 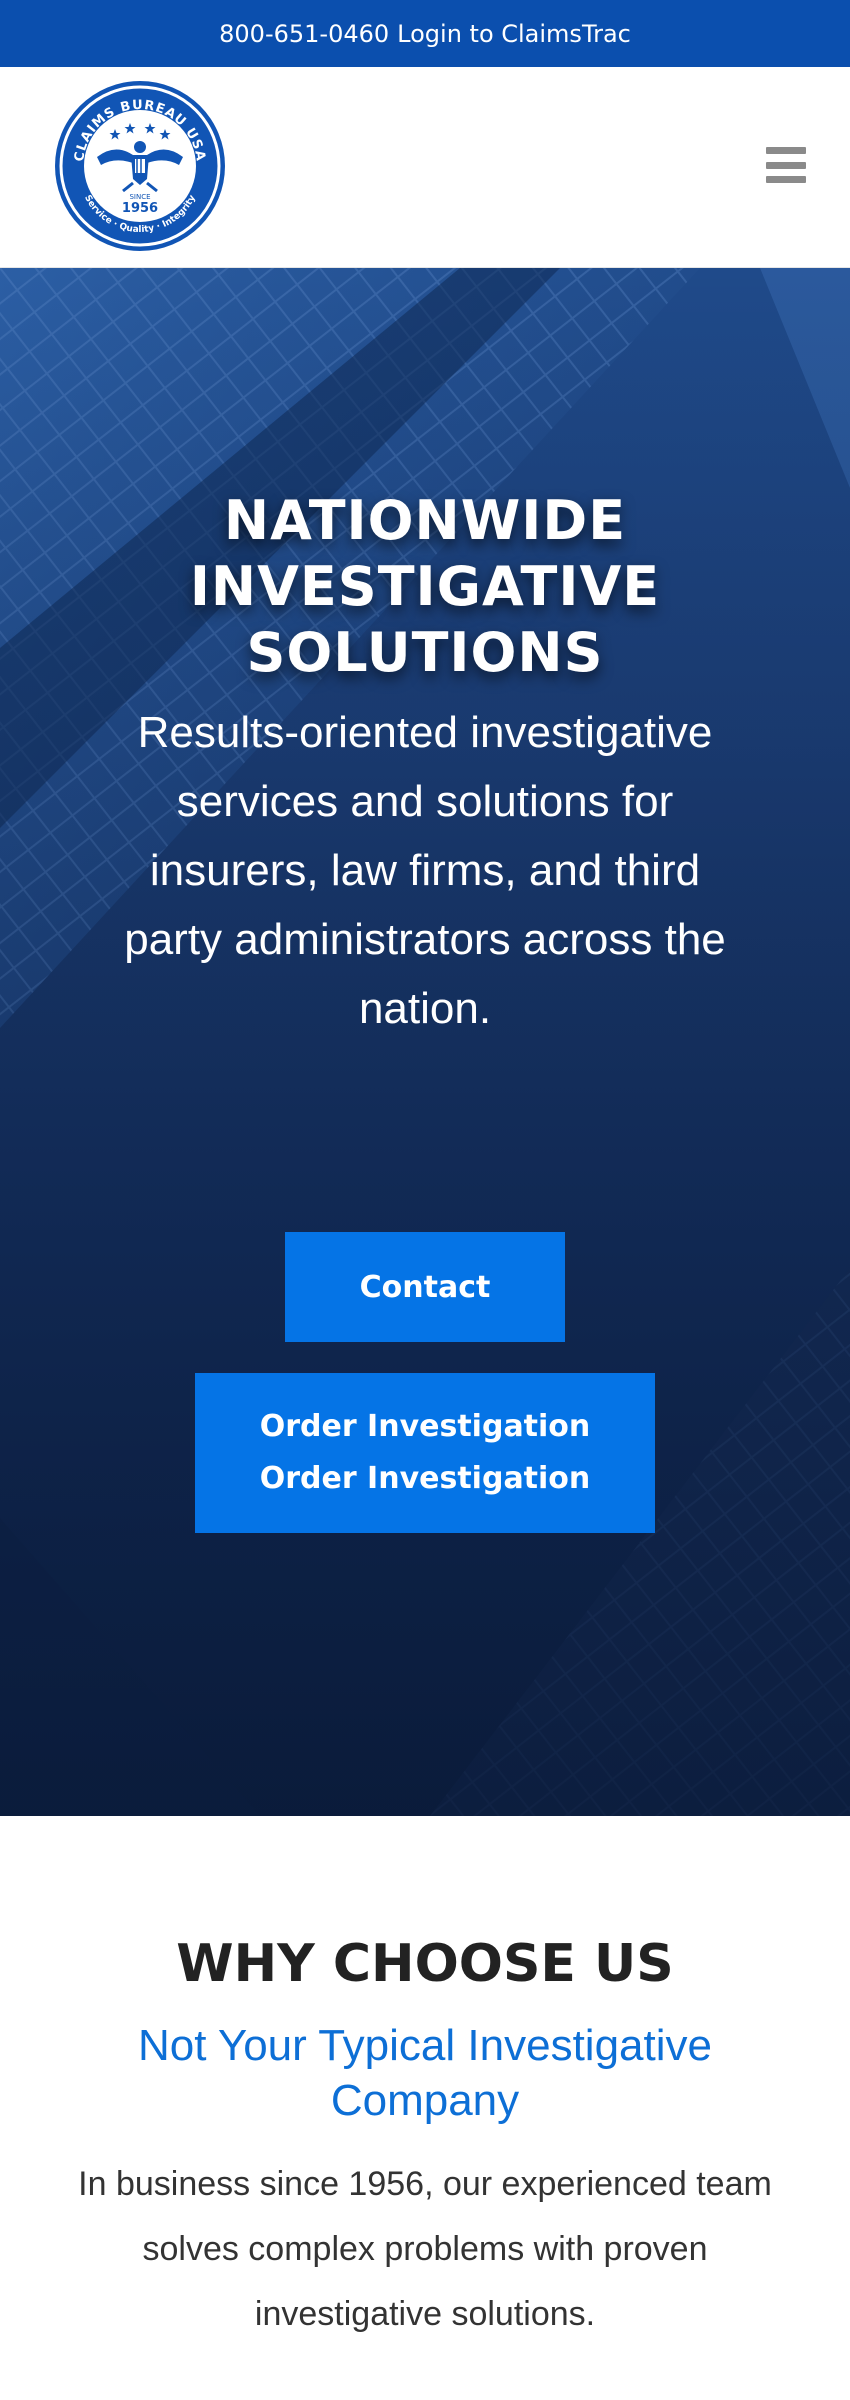 I want to click on order-investigation-button: Order Investigation Order Investigation, so click(x=425, y=1453).